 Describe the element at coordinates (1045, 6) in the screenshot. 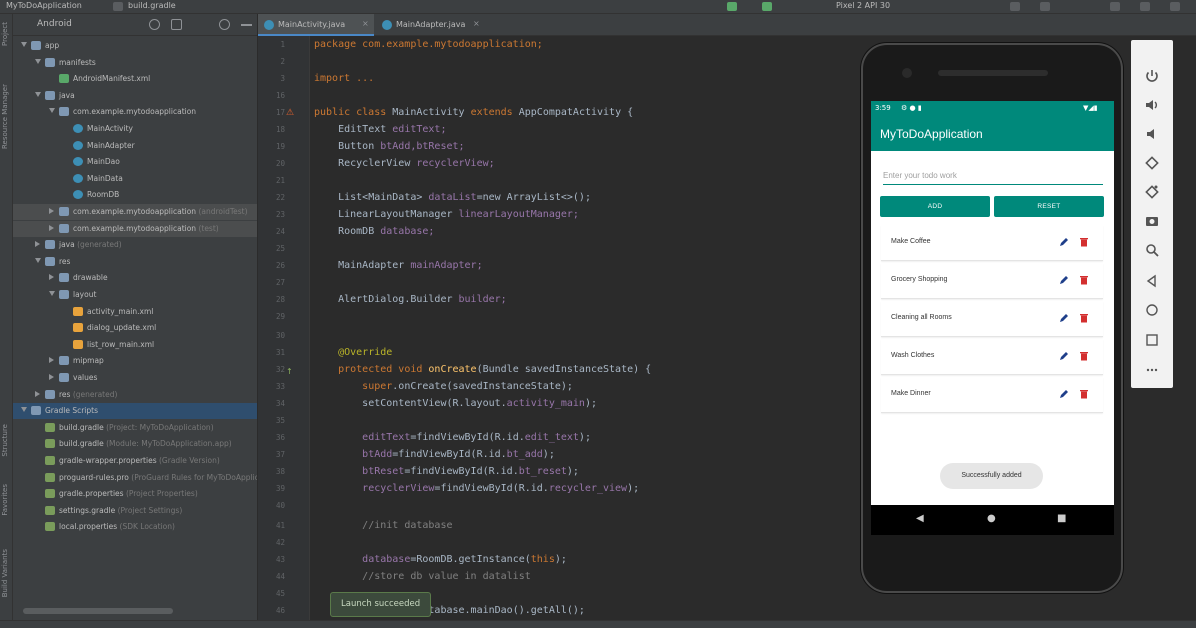

I see `avd-manager-icon` at that location.